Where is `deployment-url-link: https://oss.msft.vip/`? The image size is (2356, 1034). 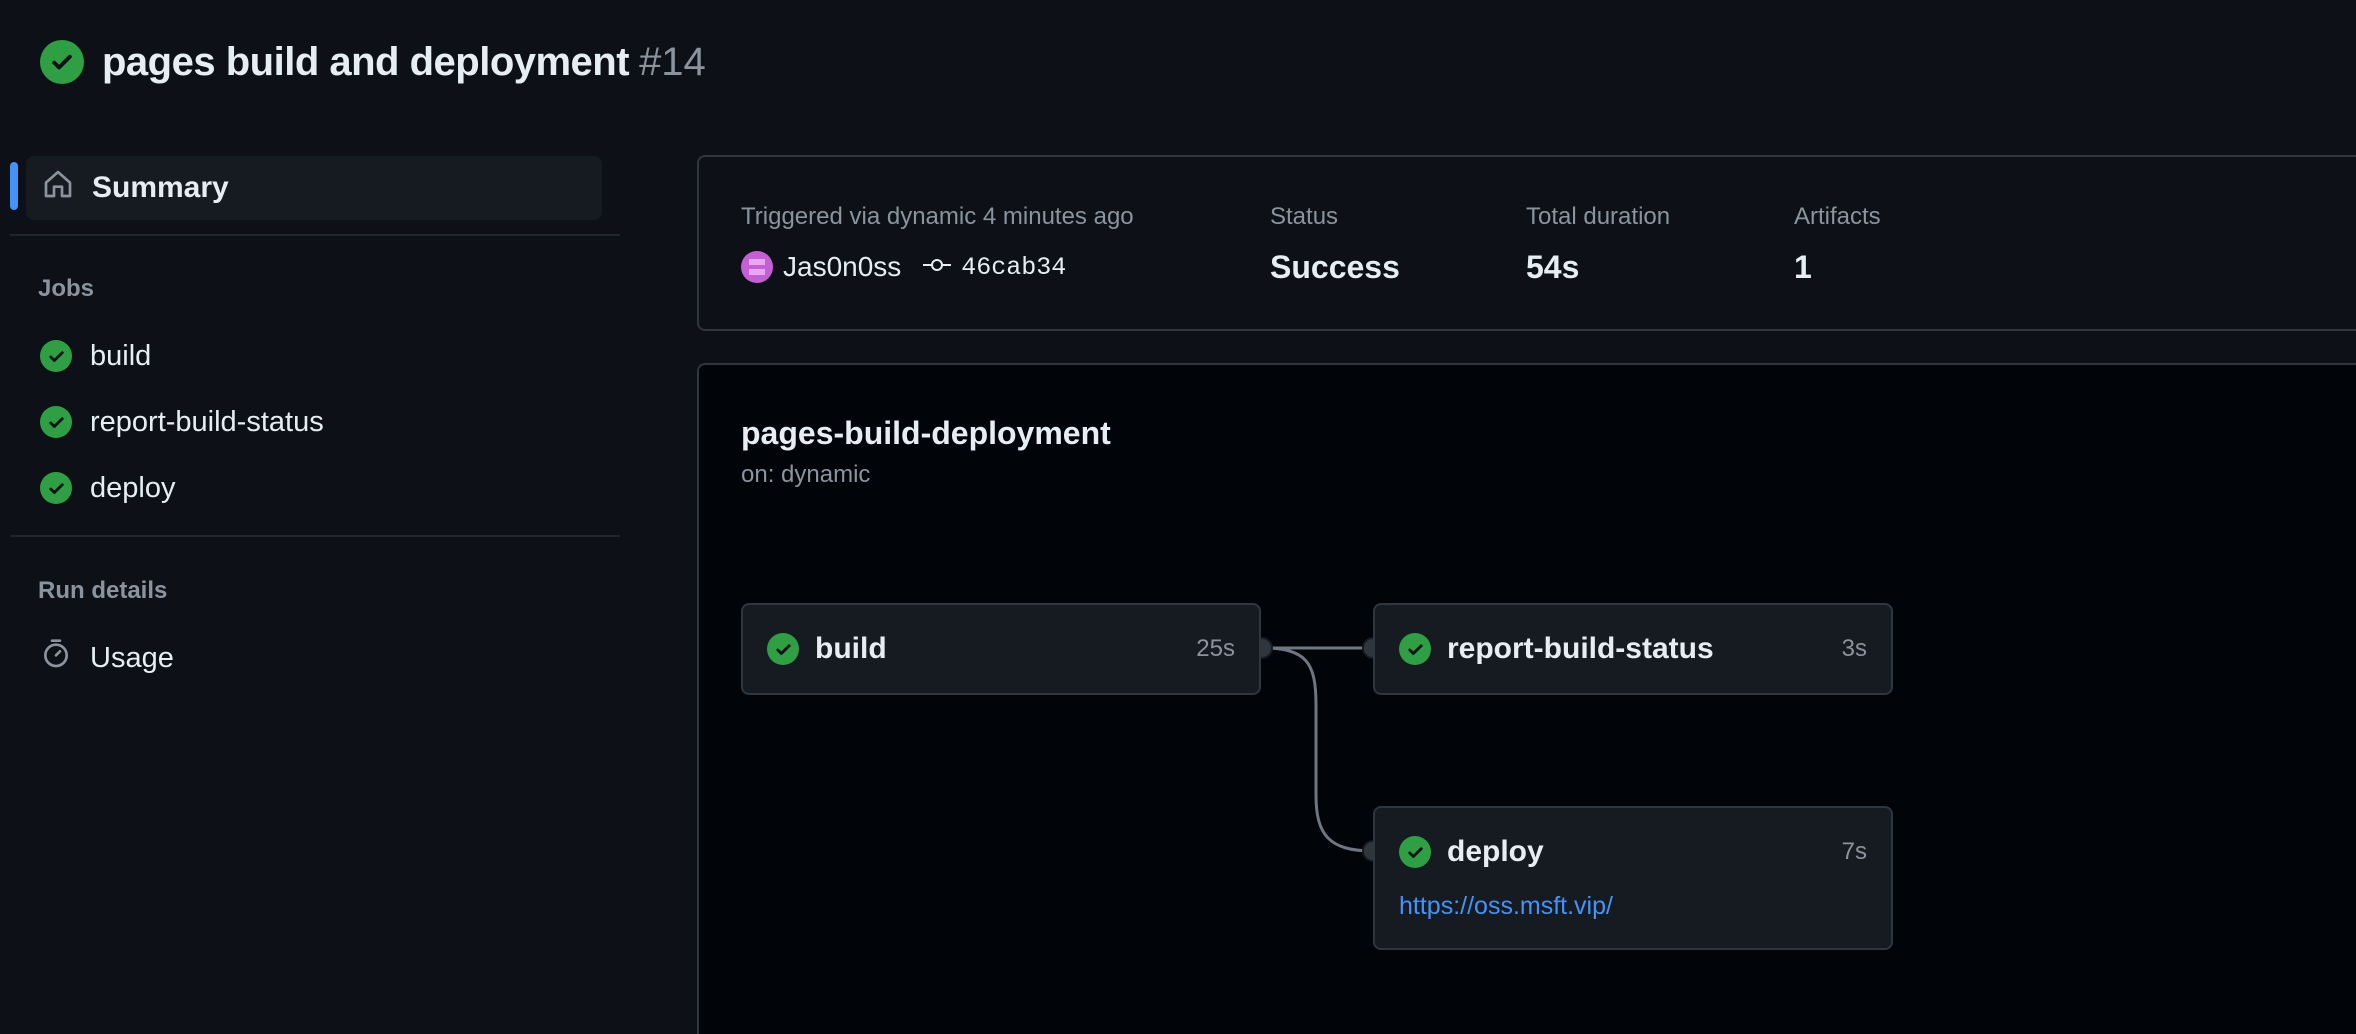 deployment-url-link: https://oss.msft.vip/ is located at coordinates (1506, 906).